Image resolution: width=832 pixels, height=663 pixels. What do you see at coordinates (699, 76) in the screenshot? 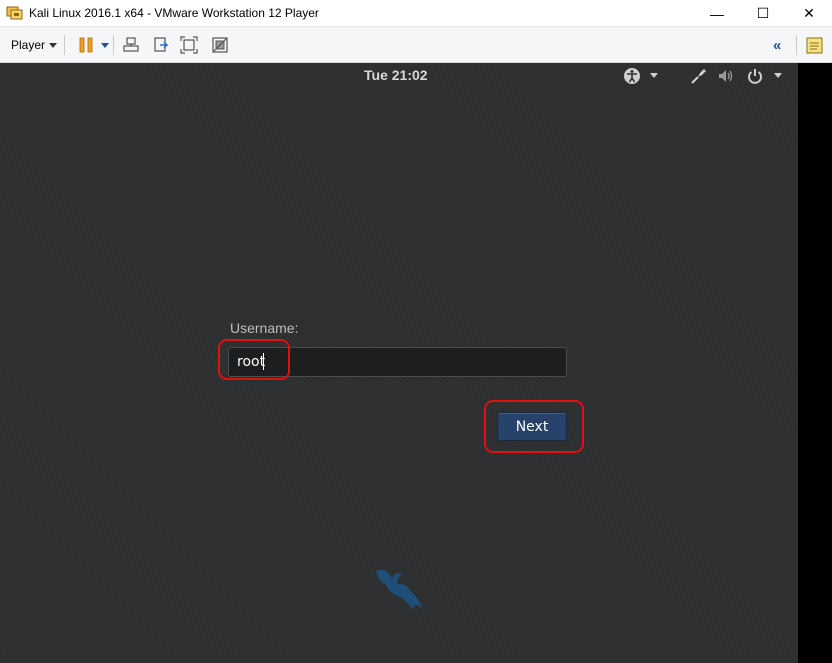
I see `network-icon` at bounding box center [699, 76].